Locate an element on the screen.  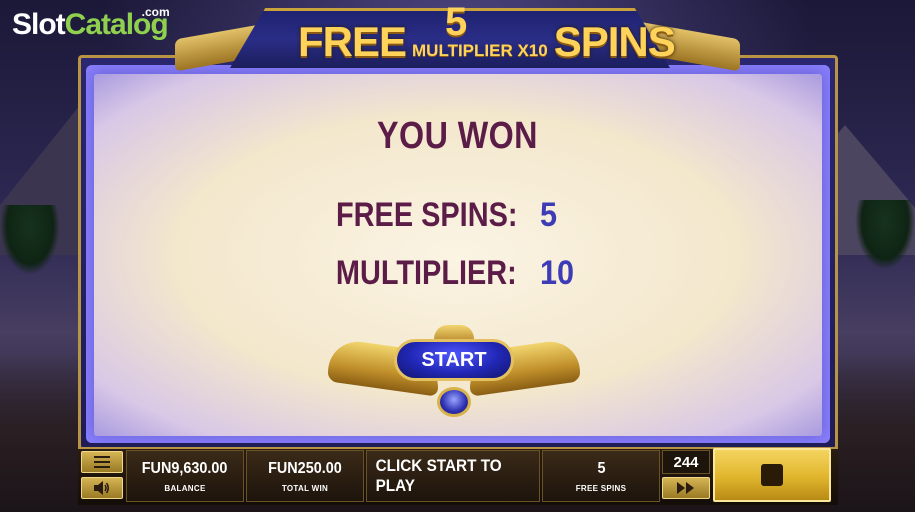
scarab-start-ornament: START is located at coordinates (454, 371).